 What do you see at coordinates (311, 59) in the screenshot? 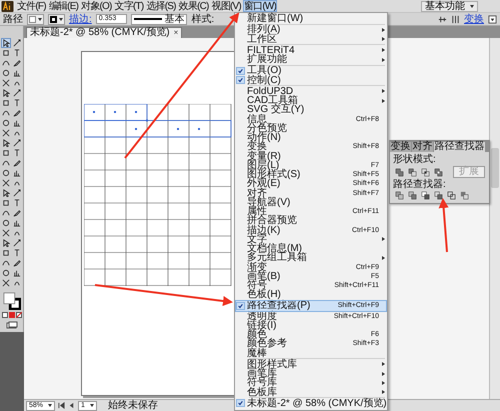
I see `menu-item: 扩展功能` at bounding box center [311, 59].